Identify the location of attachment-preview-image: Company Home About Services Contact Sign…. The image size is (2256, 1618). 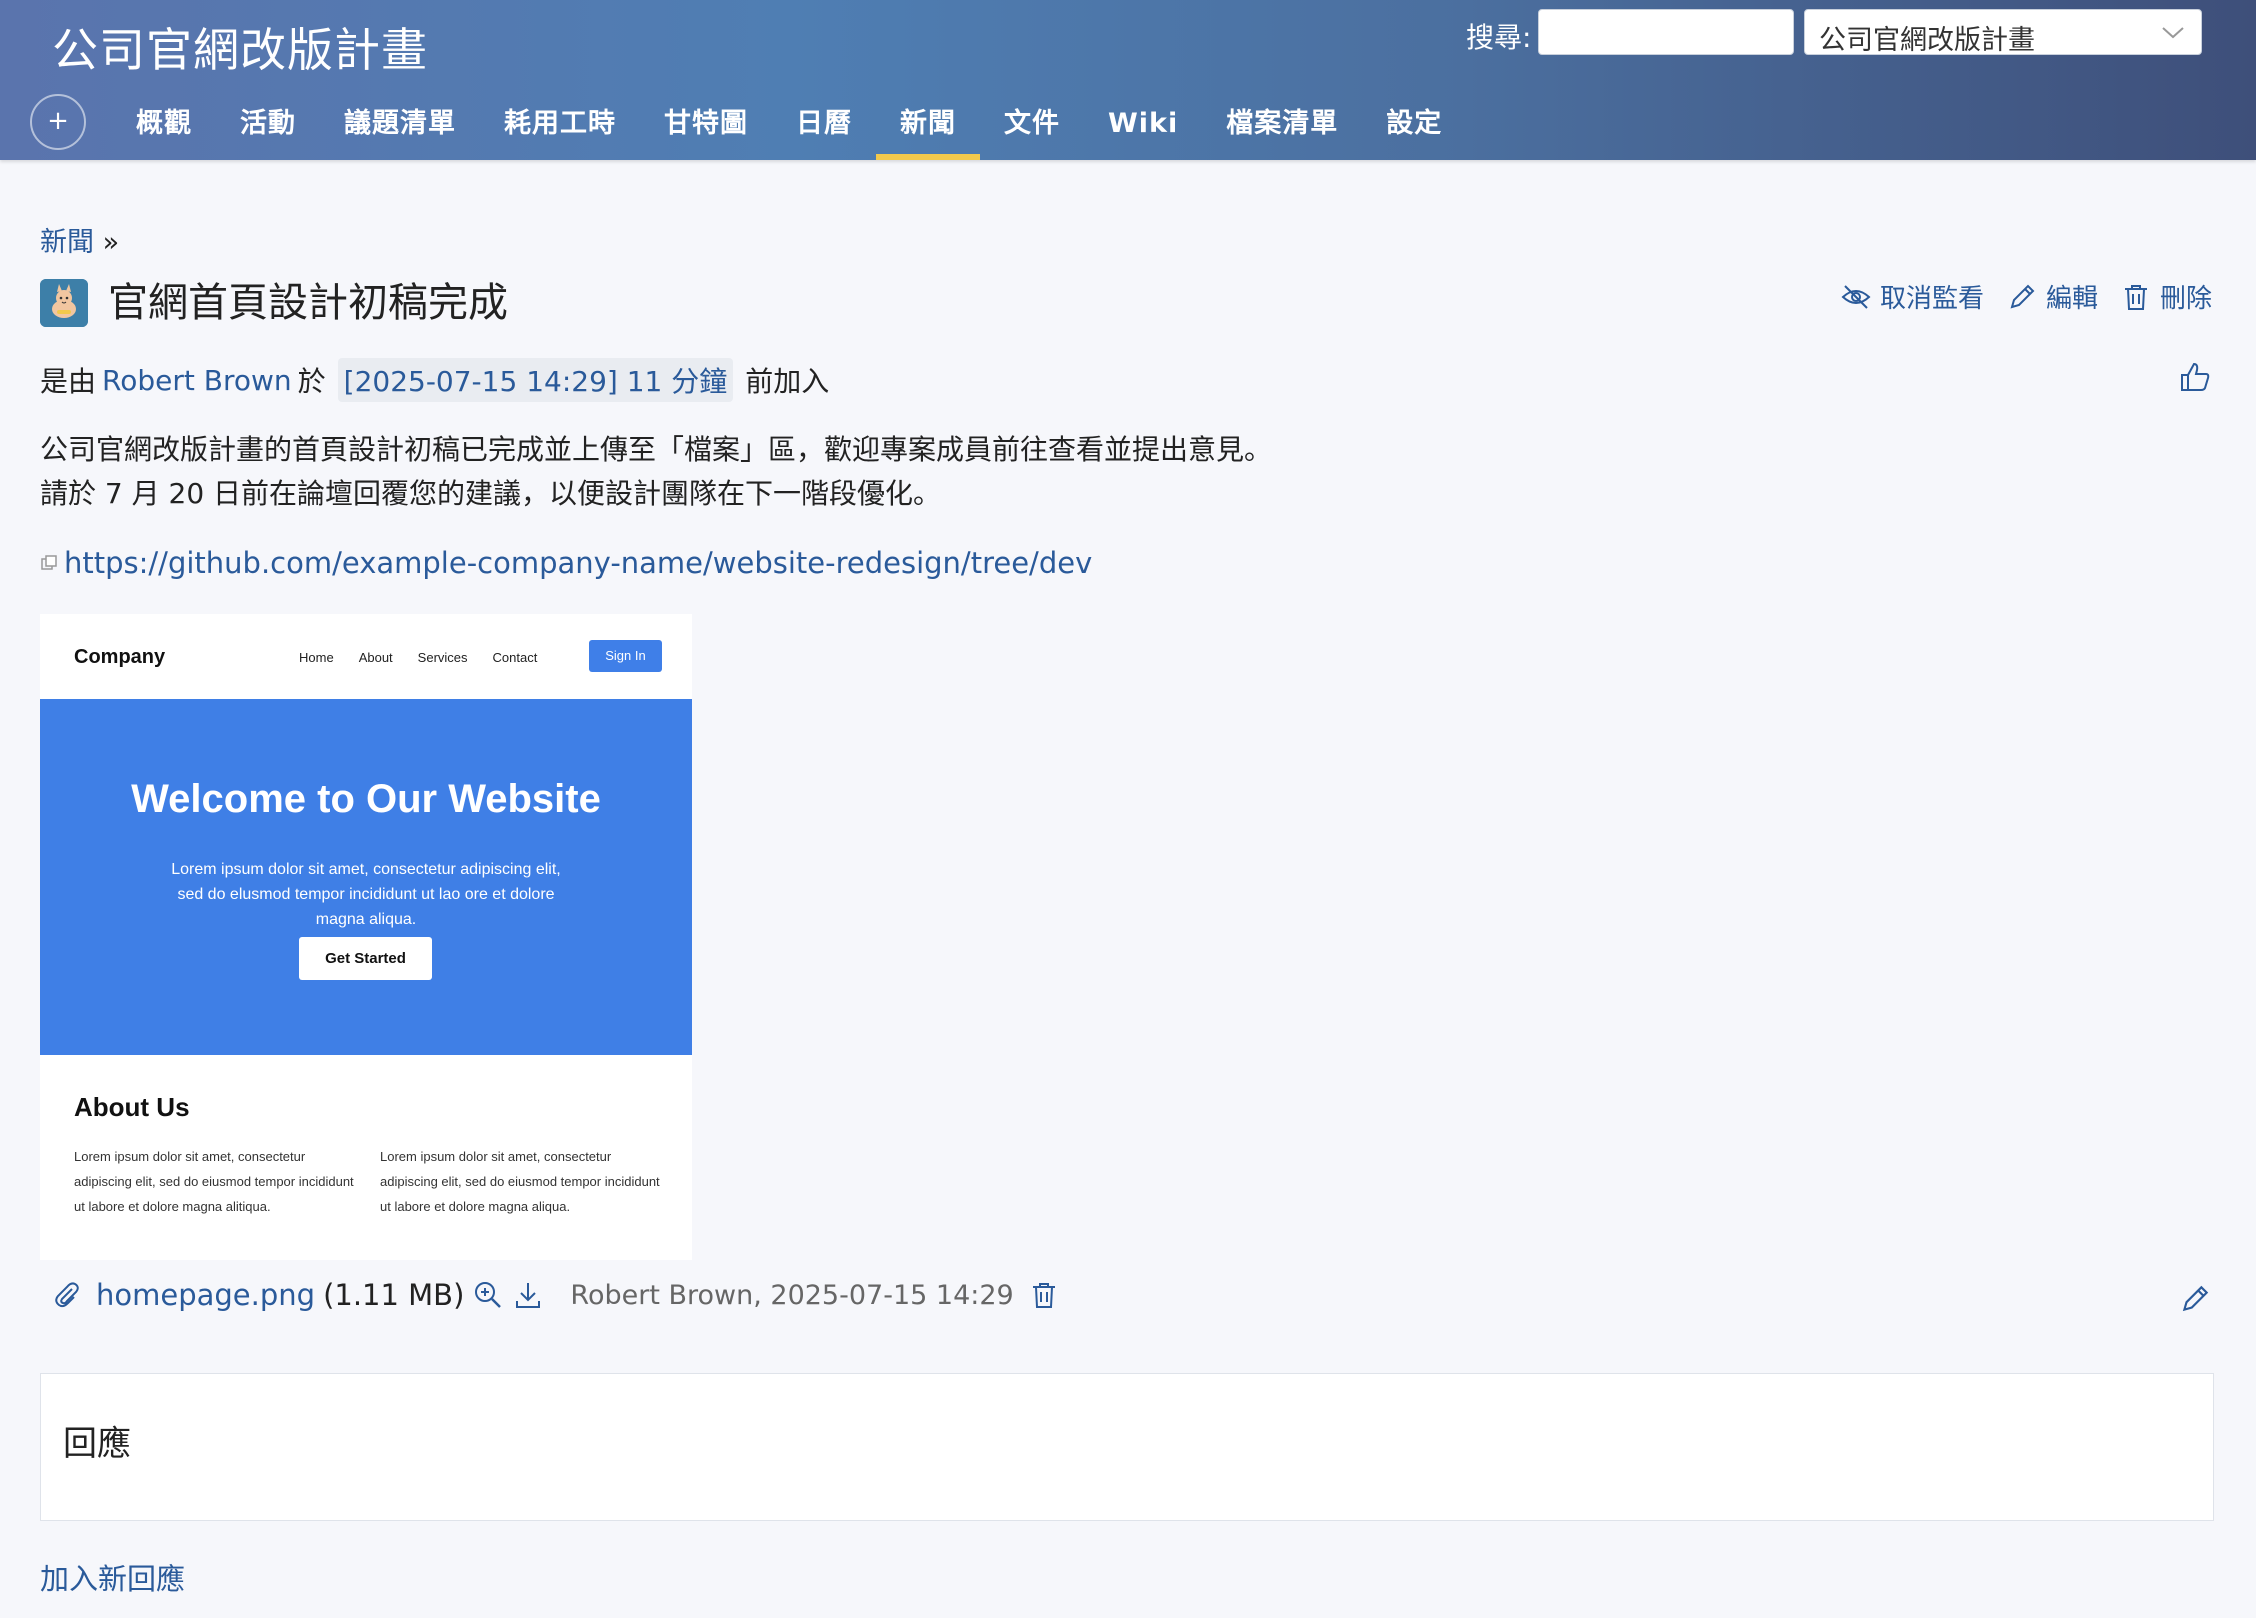
(366, 937).